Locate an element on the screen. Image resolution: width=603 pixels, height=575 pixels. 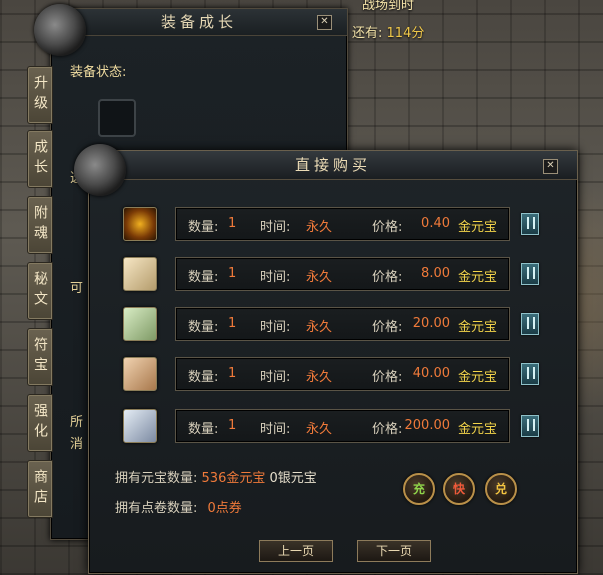
equip-status-label: 装备状态: is located at coordinates (98, 72).